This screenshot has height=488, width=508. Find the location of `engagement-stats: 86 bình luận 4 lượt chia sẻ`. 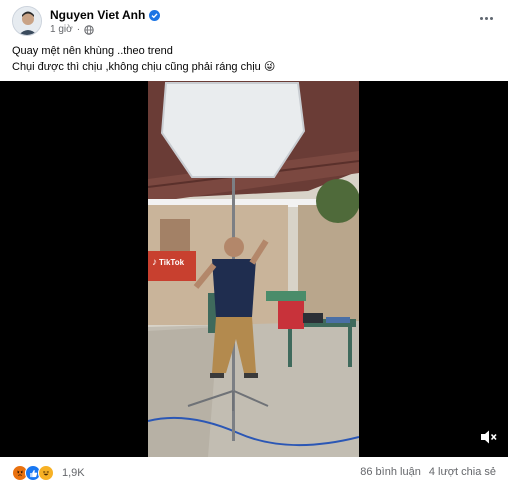

engagement-stats: 86 bình luận 4 lượt chia sẻ is located at coordinates (428, 472).